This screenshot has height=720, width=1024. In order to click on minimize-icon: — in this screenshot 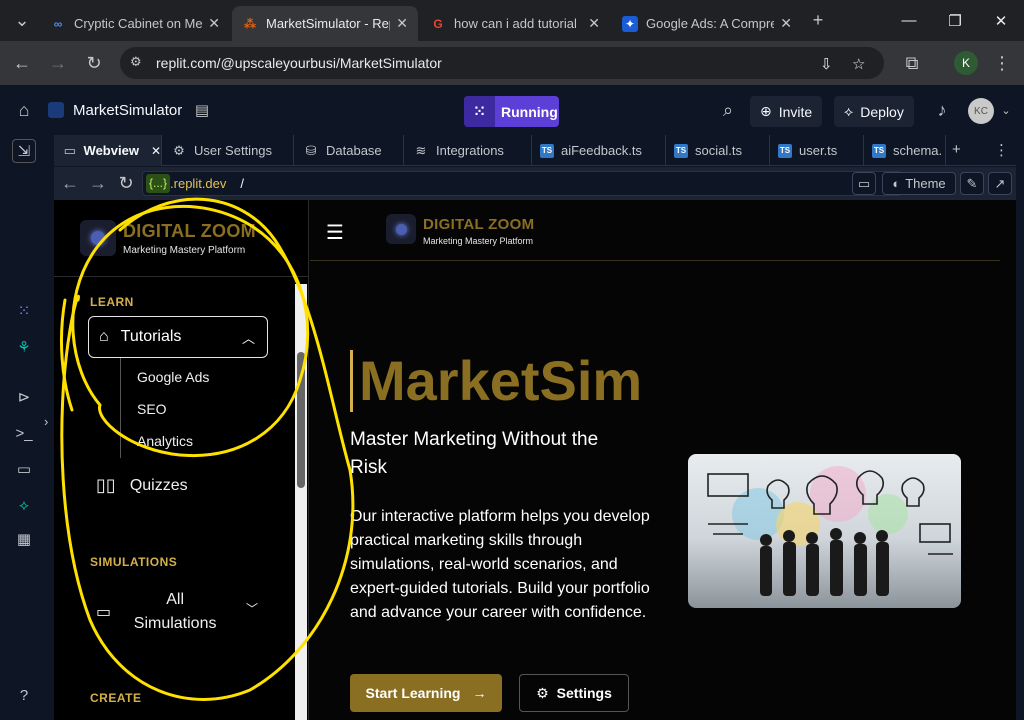, I will do `click(909, 20)`.